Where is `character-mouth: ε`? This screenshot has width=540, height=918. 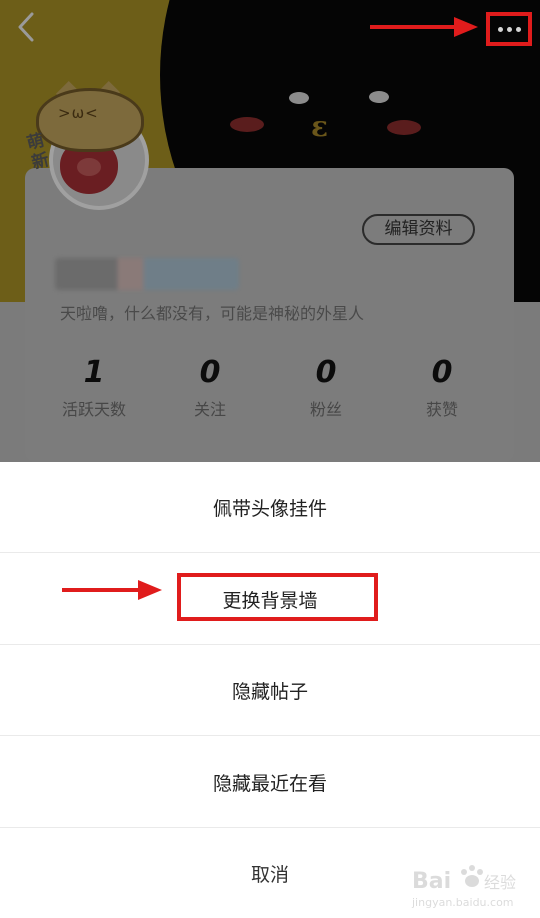
character-mouth: ε is located at coordinates (320, 126).